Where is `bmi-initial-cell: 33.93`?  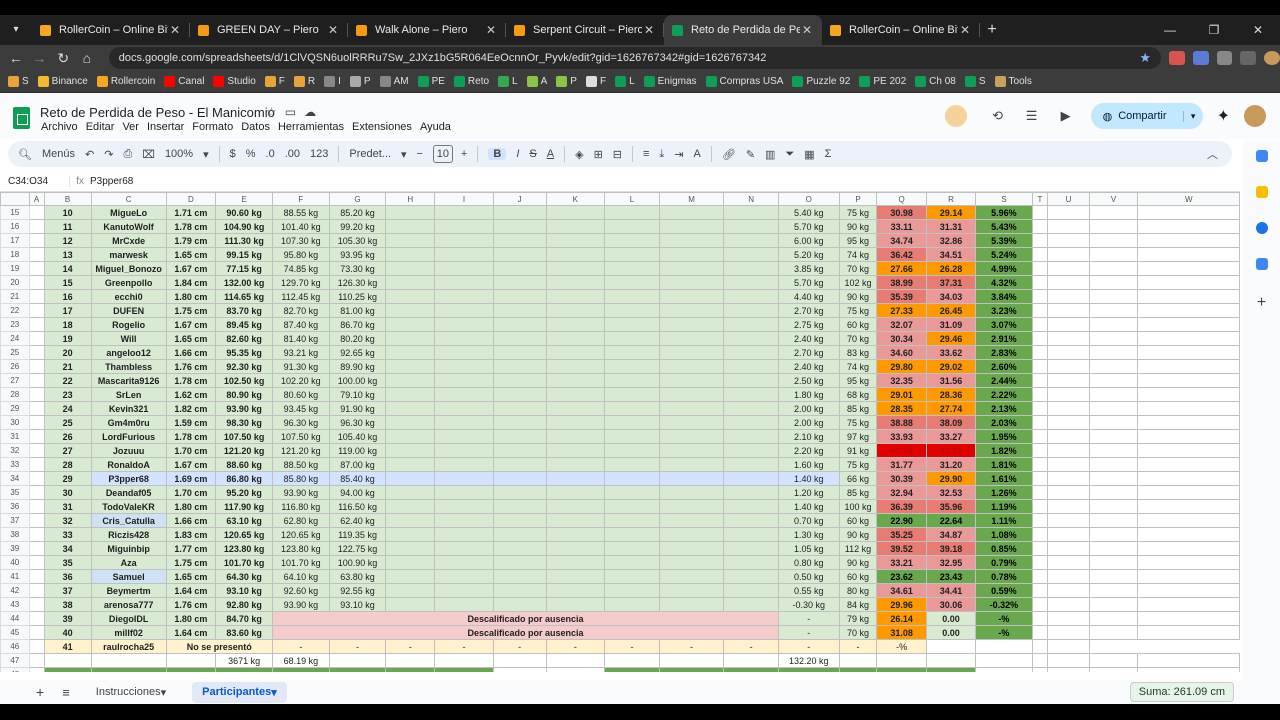
bmi-initial-cell: 33.93 is located at coordinates (901, 436).